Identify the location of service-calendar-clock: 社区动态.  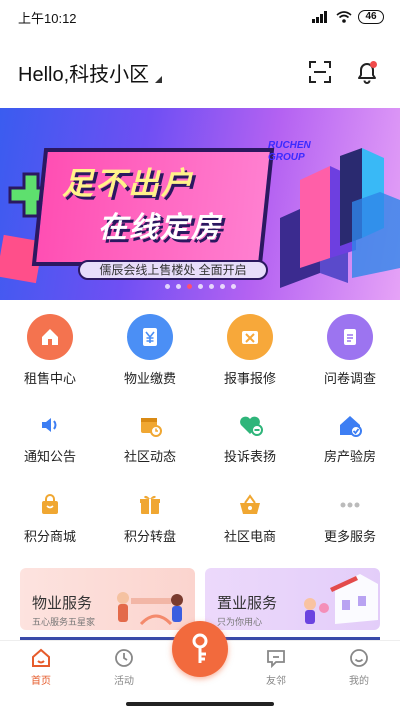
(150, 440).